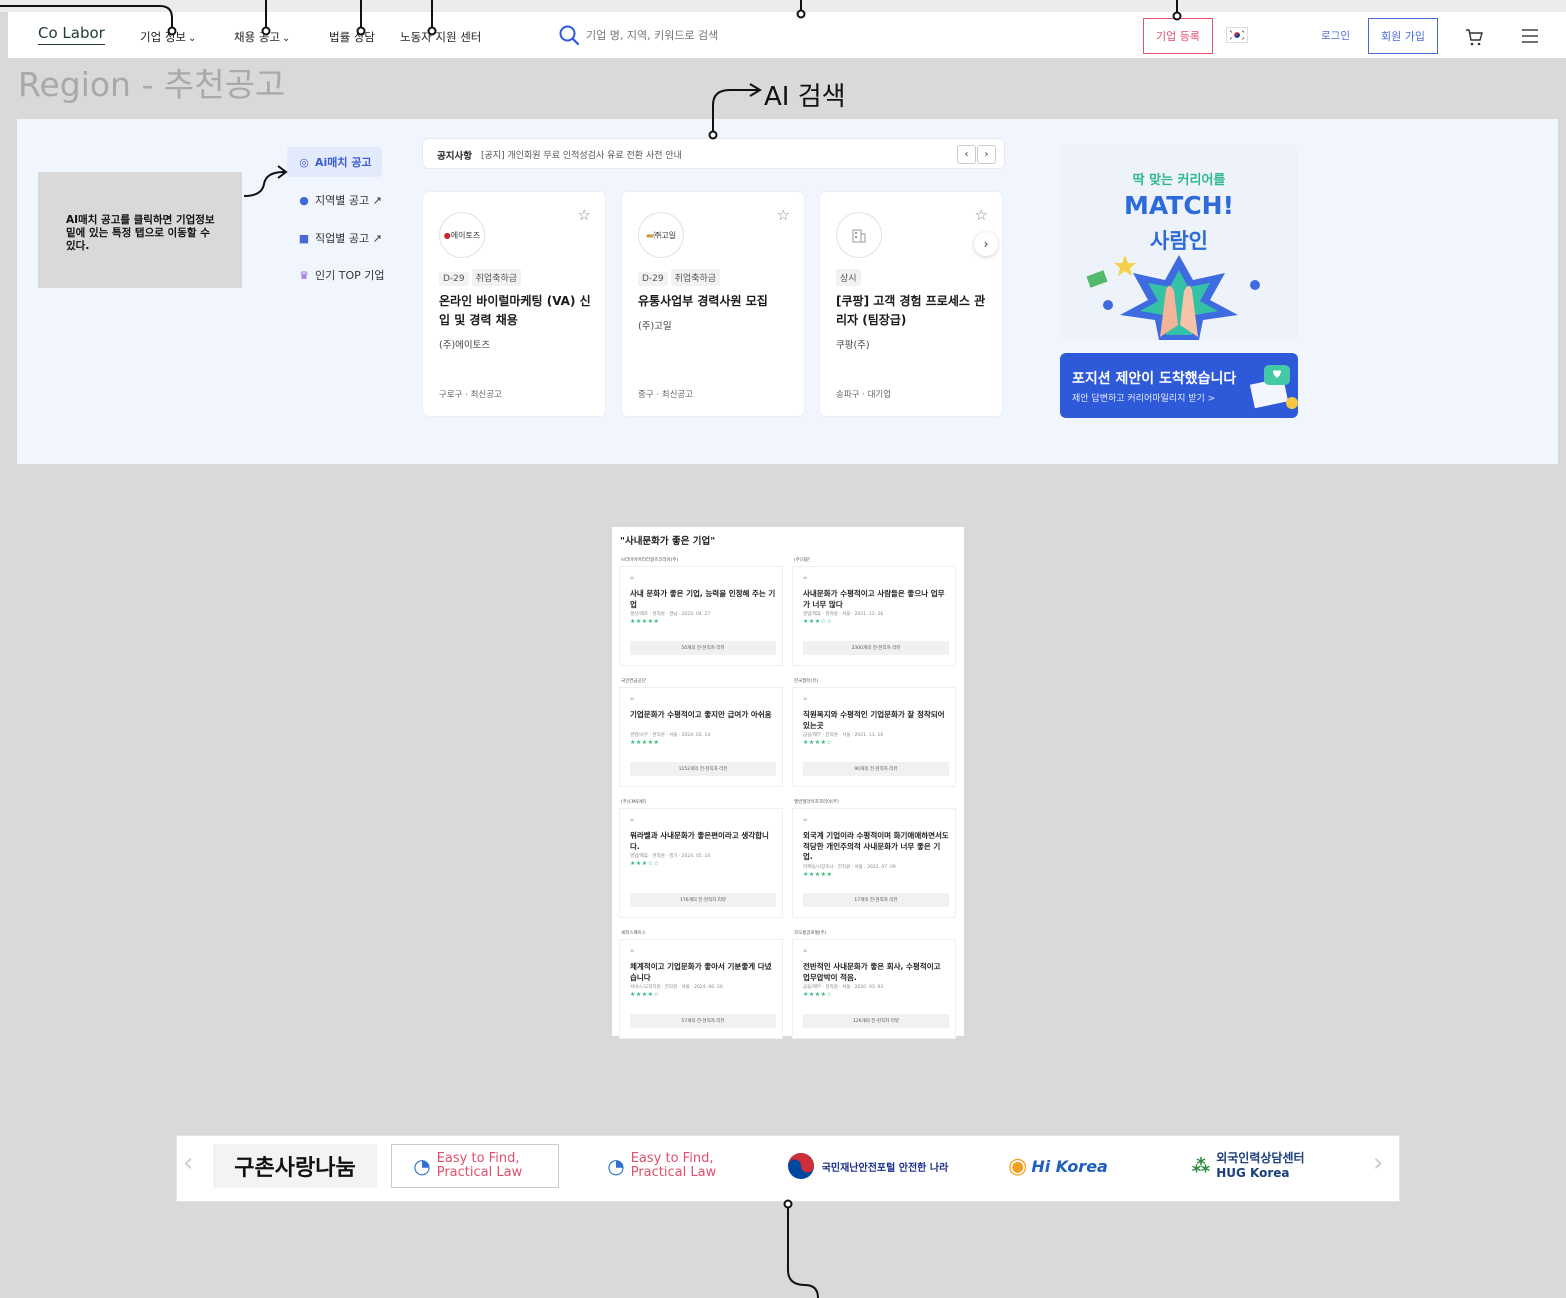 This screenshot has width=1566, height=1298. What do you see at coordinates (465, 345) in the screenshot?
I see `job-company: (주)에이토즈` at bounding box center [465, 345].